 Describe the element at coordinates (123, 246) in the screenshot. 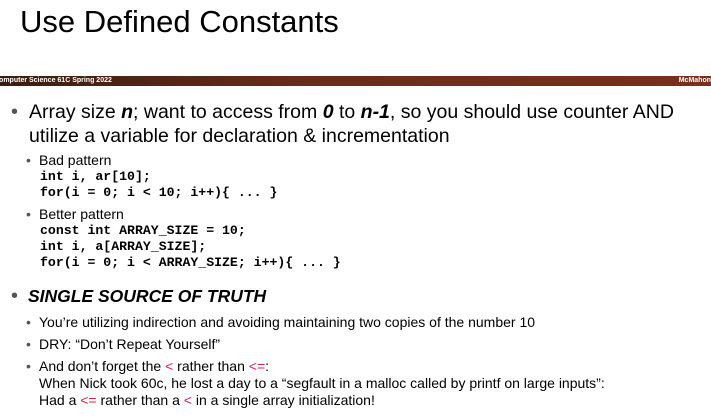

I see `better-code-line-2: int i, a[ARRAY_SIZE];` at that location.